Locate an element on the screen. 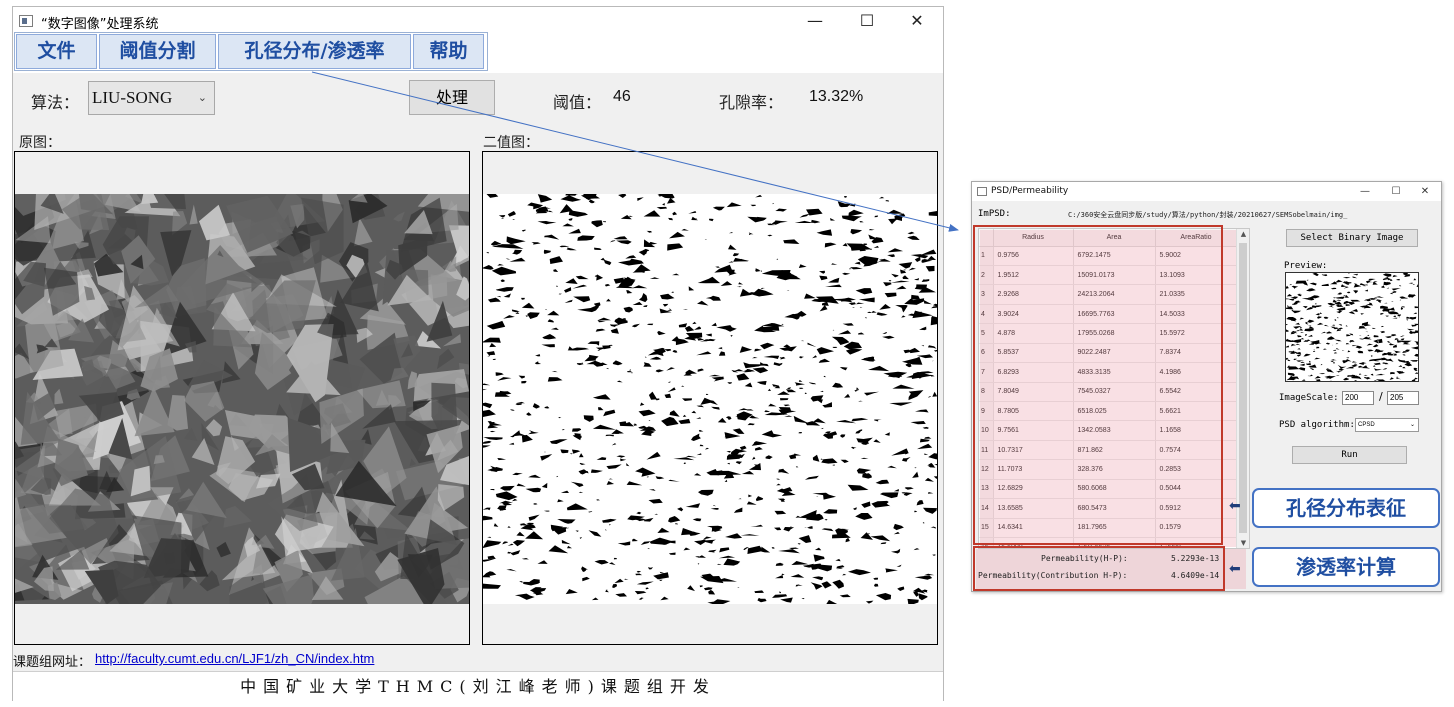 Image resolution: width=1454 pixels, height=707 pixels. callout-permeability: 渗透率计算 is located at coordinates (1346, 567).